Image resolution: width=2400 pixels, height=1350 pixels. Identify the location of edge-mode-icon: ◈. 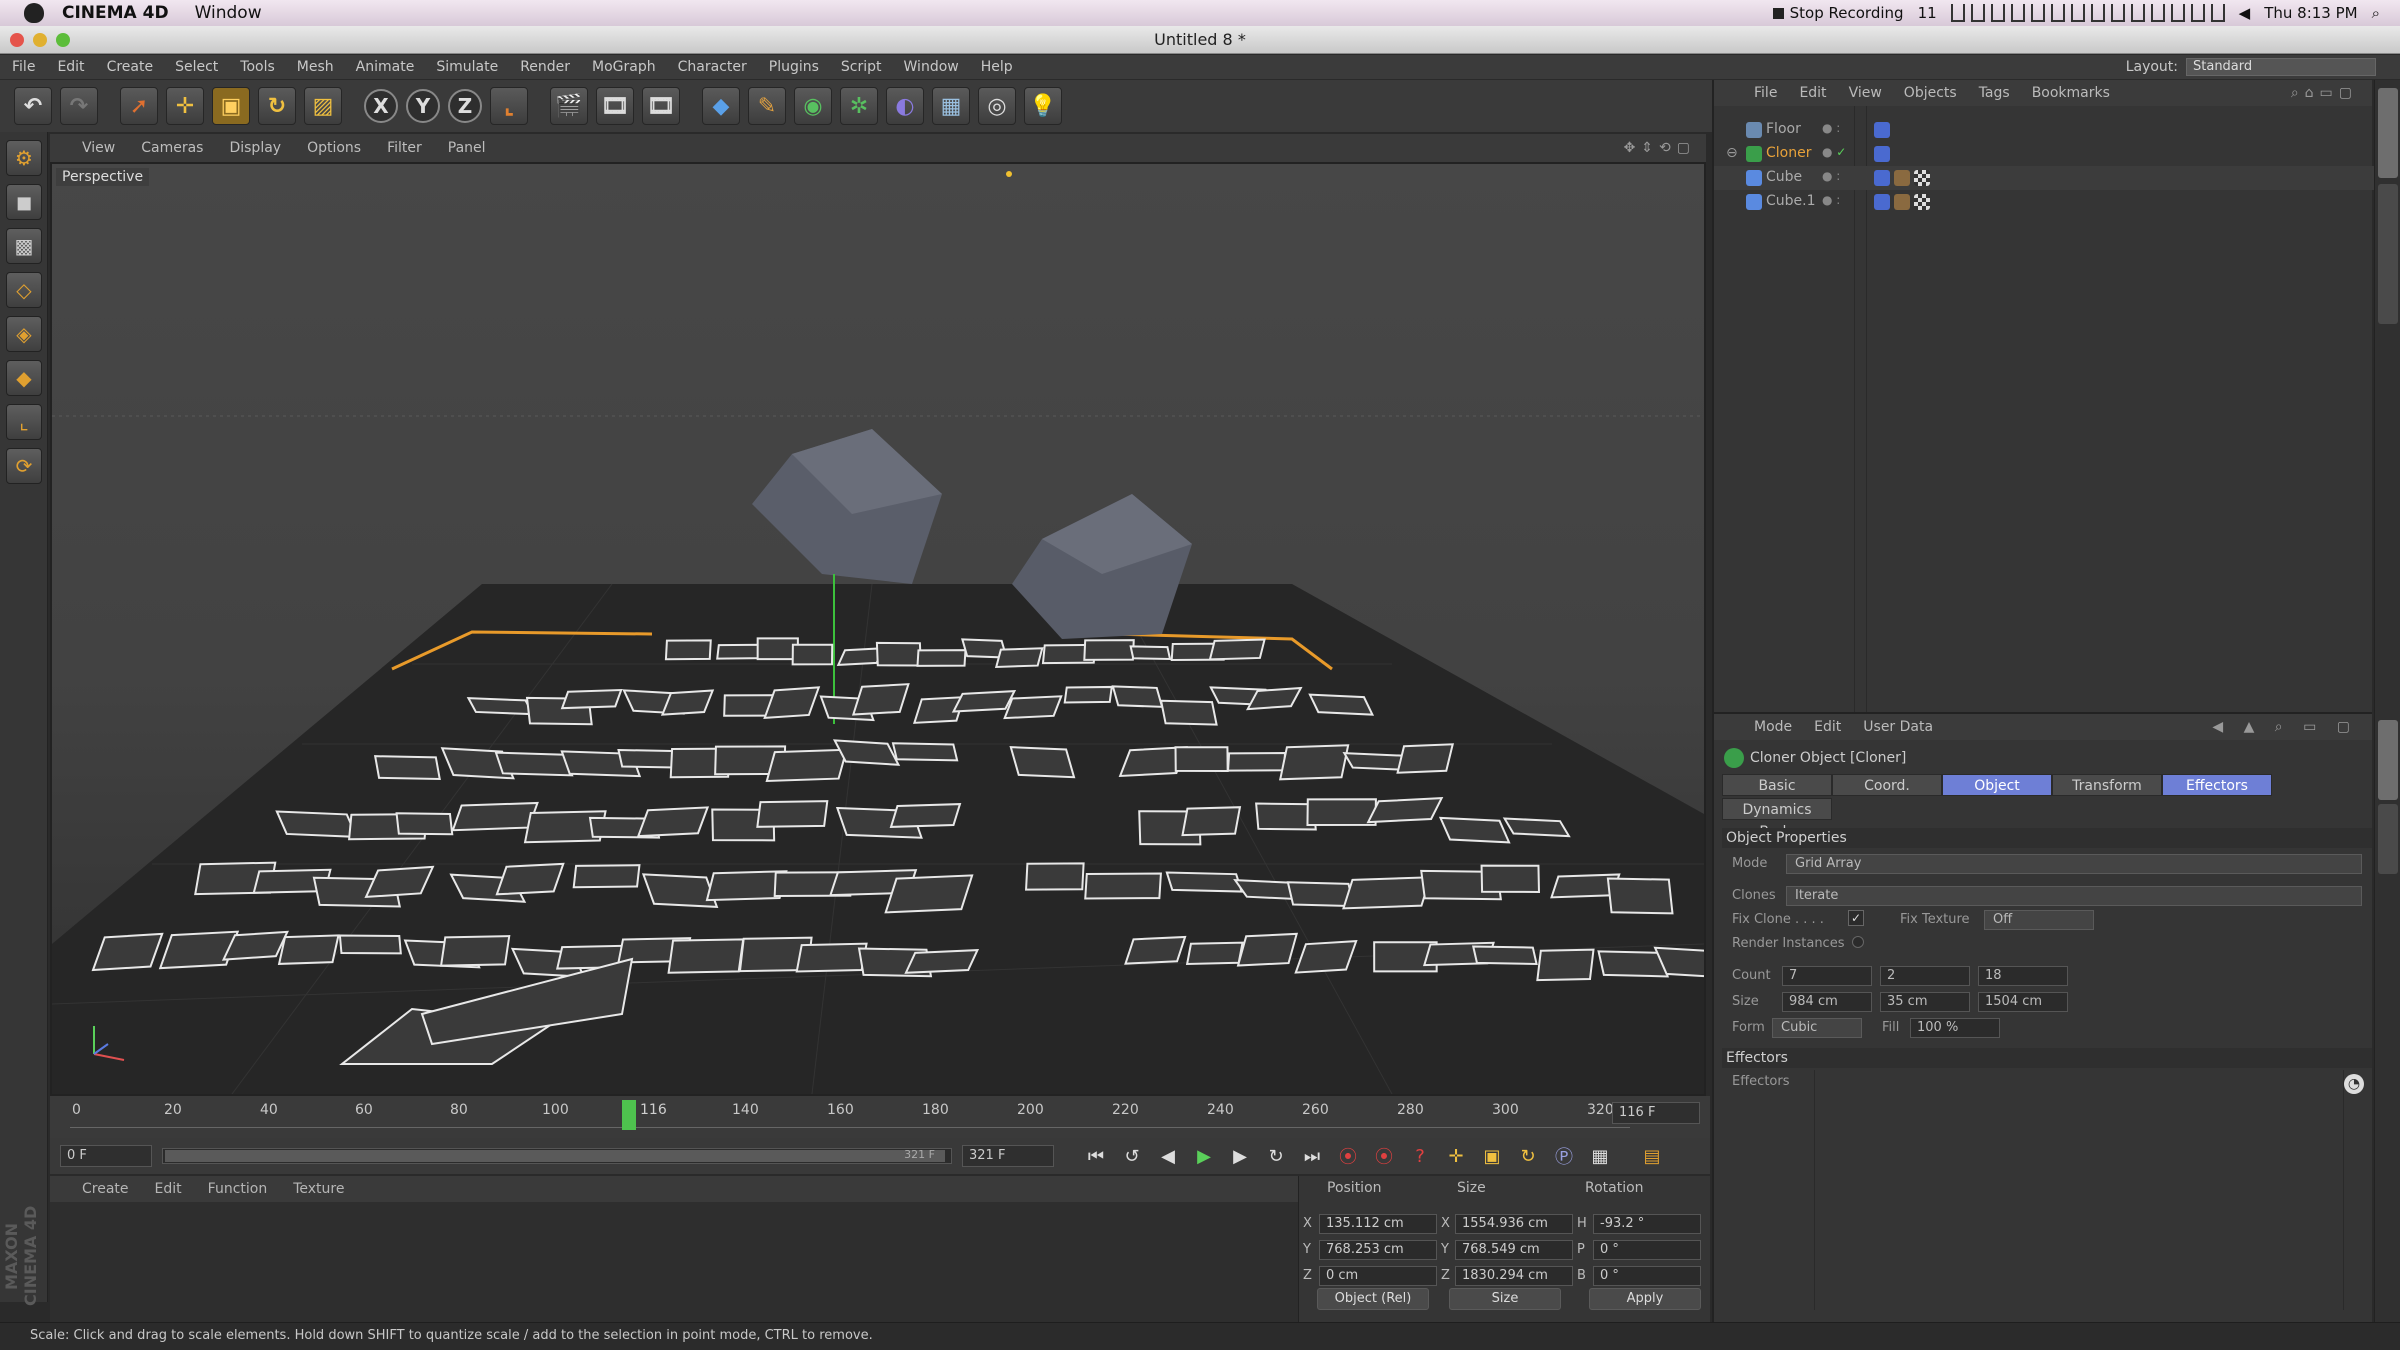
(24, 334).